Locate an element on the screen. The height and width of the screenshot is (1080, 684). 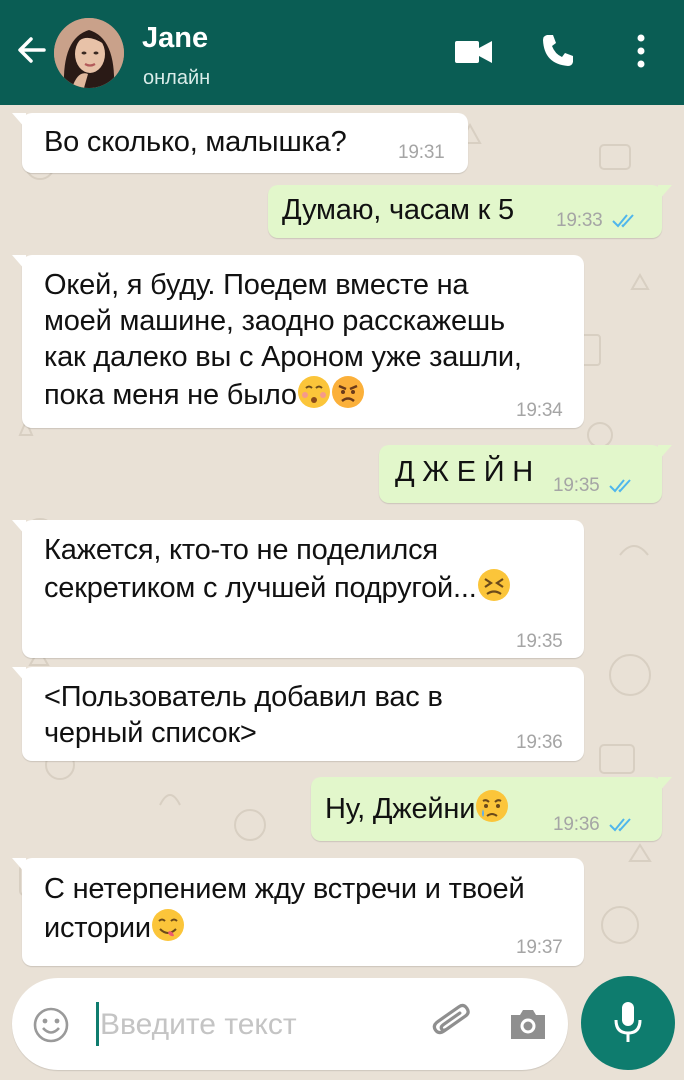
contact-status: онлайн is located at coordinates (177, 78).